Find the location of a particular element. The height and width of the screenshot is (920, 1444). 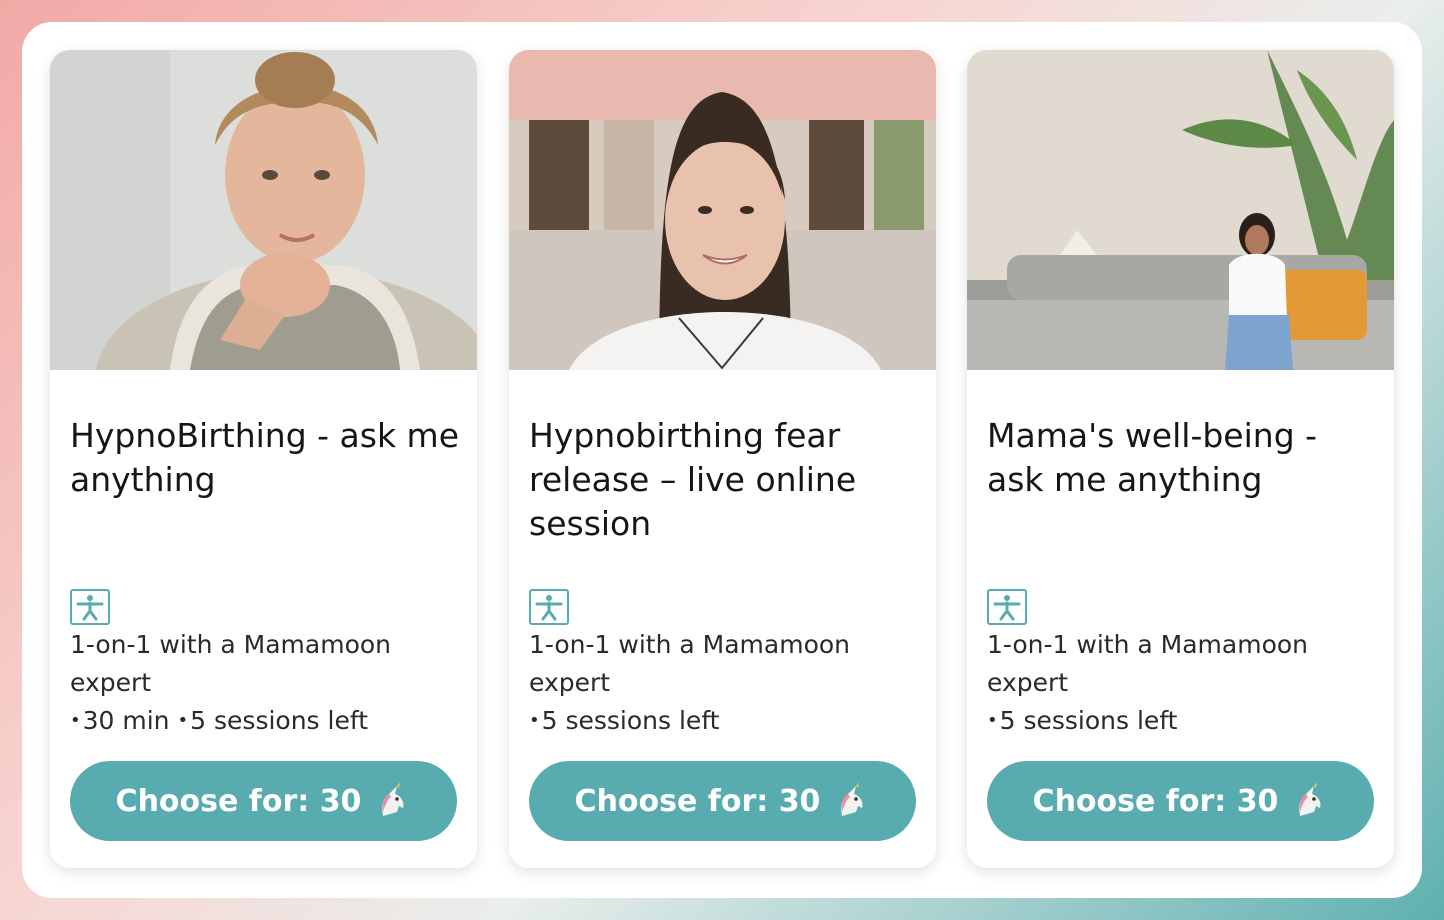

session-meta: •30 min •5 sessions left is located at coordinates (265, 721).